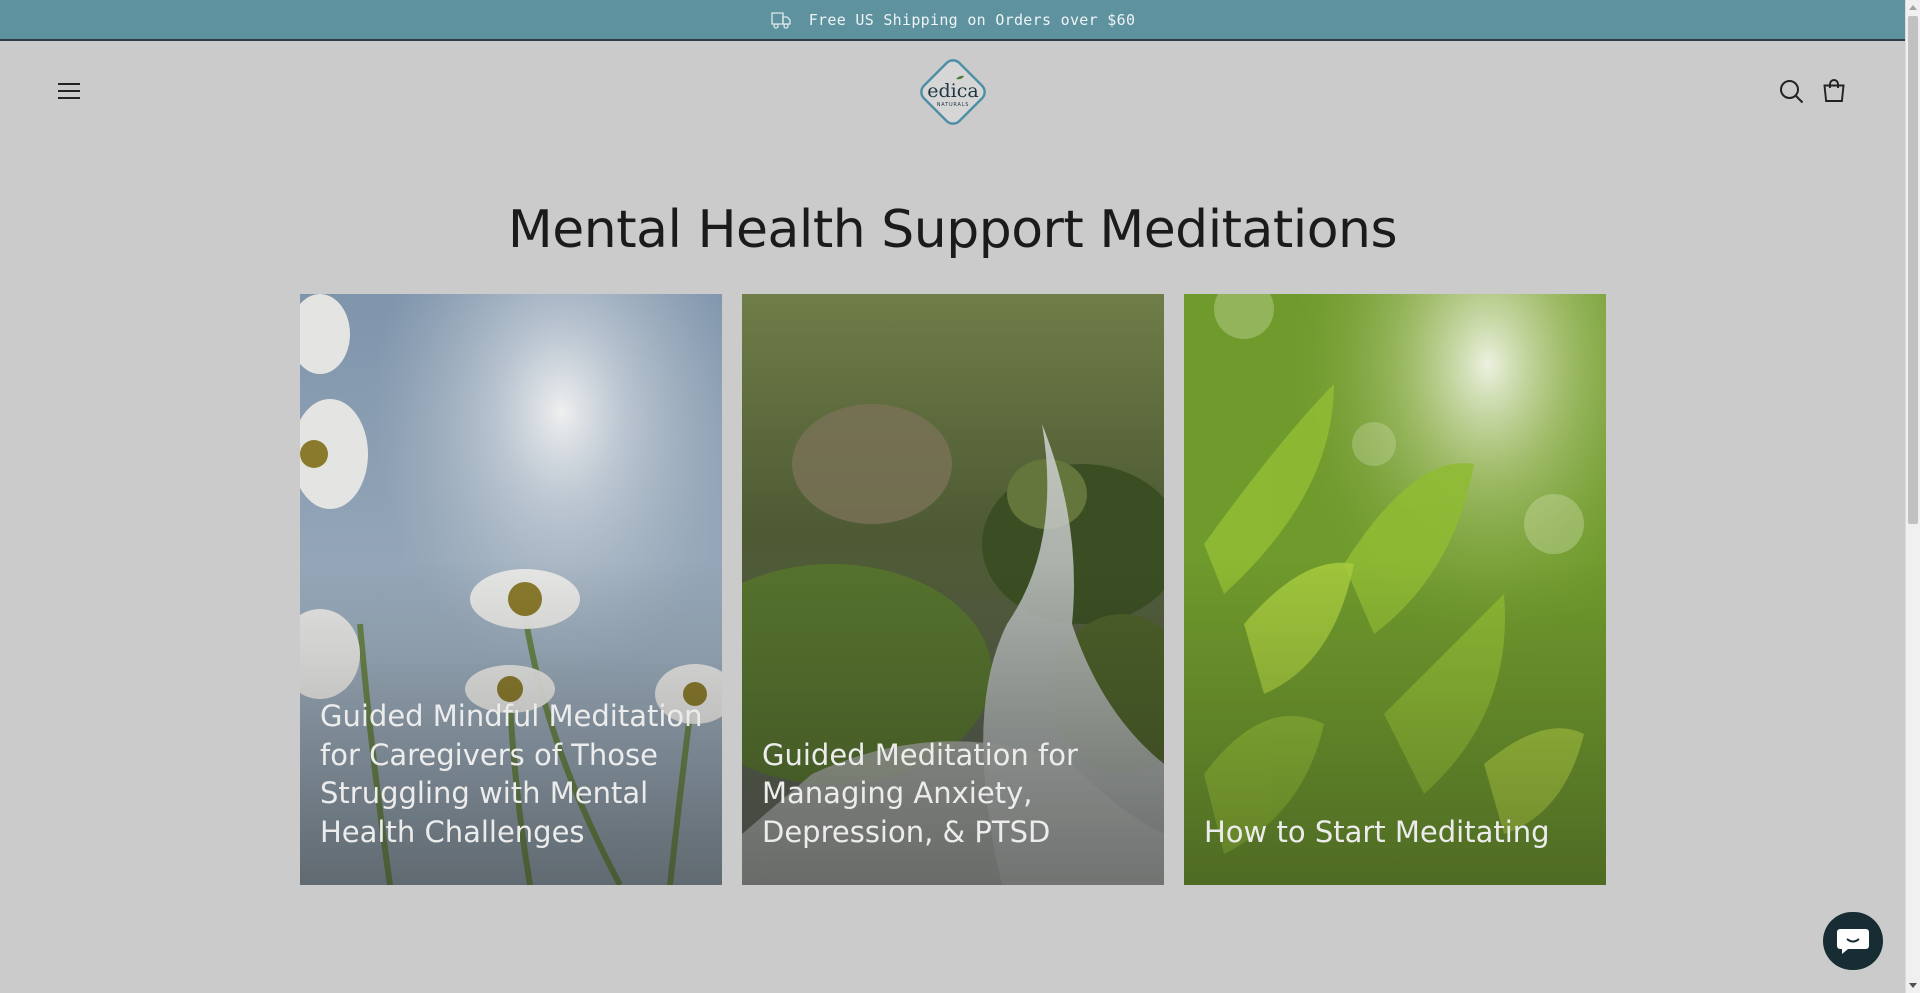  I want to click on scrollbar, so click(1912, 496).